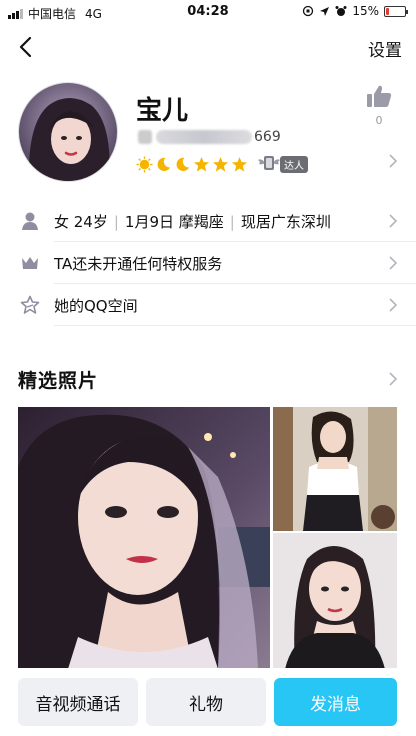  Describe the element at coordinates (174, 222) in the screenshot. I see `birthday-zodiac: 1月9日 摩羯座` at that location.